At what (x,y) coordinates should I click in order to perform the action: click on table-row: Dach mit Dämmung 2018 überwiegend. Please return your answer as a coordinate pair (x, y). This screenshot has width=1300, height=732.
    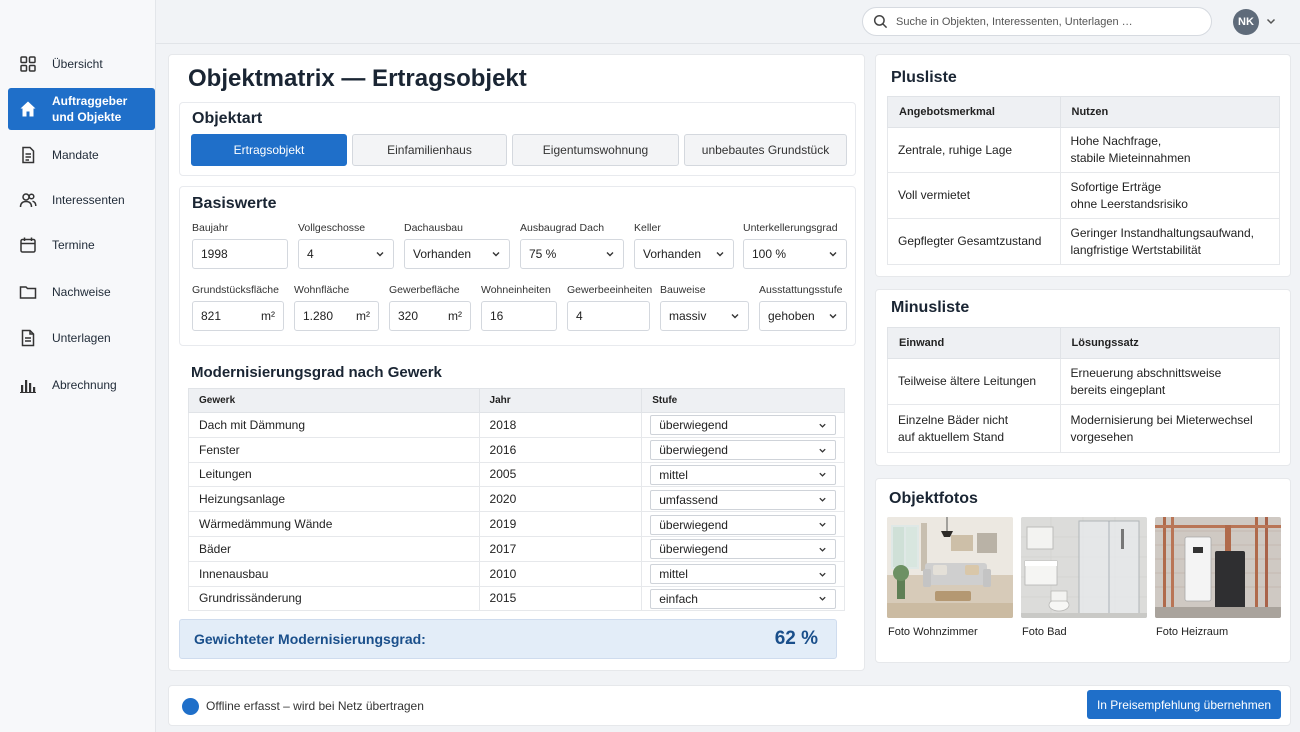
    Looking at the image, I should click on (516, 425).